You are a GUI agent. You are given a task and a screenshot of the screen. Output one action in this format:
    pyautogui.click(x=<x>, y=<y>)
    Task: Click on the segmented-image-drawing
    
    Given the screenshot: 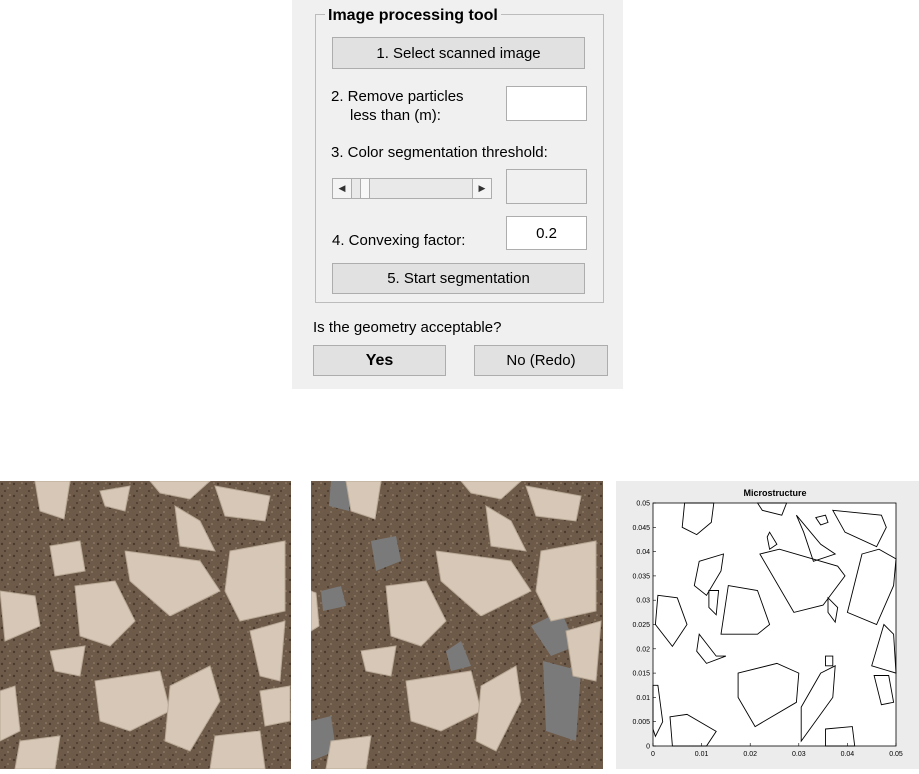 What is the action you would take?
    pyautogui.click(x=457, y=625)
    